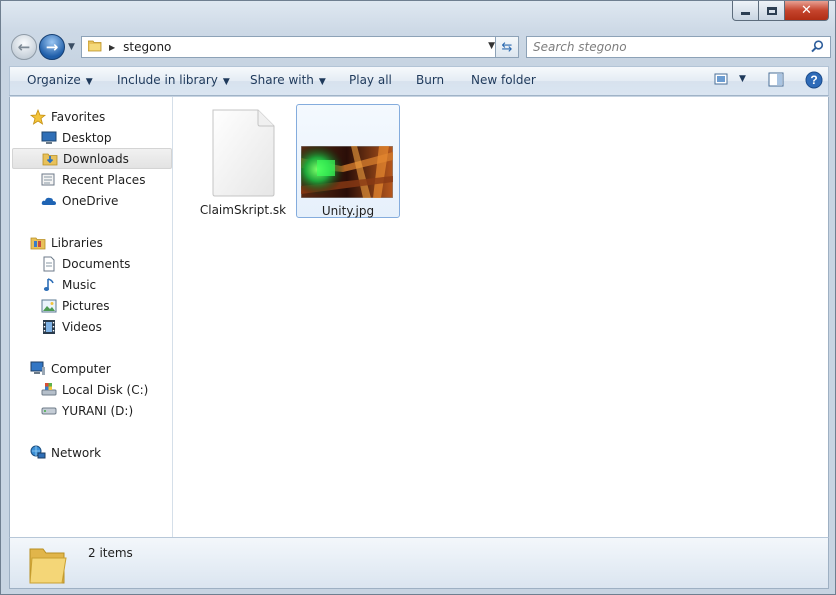  Describe the element at coordinates (147, 47) in the screenshot. I see `breadcrumb-stegono: stegono` at that location.